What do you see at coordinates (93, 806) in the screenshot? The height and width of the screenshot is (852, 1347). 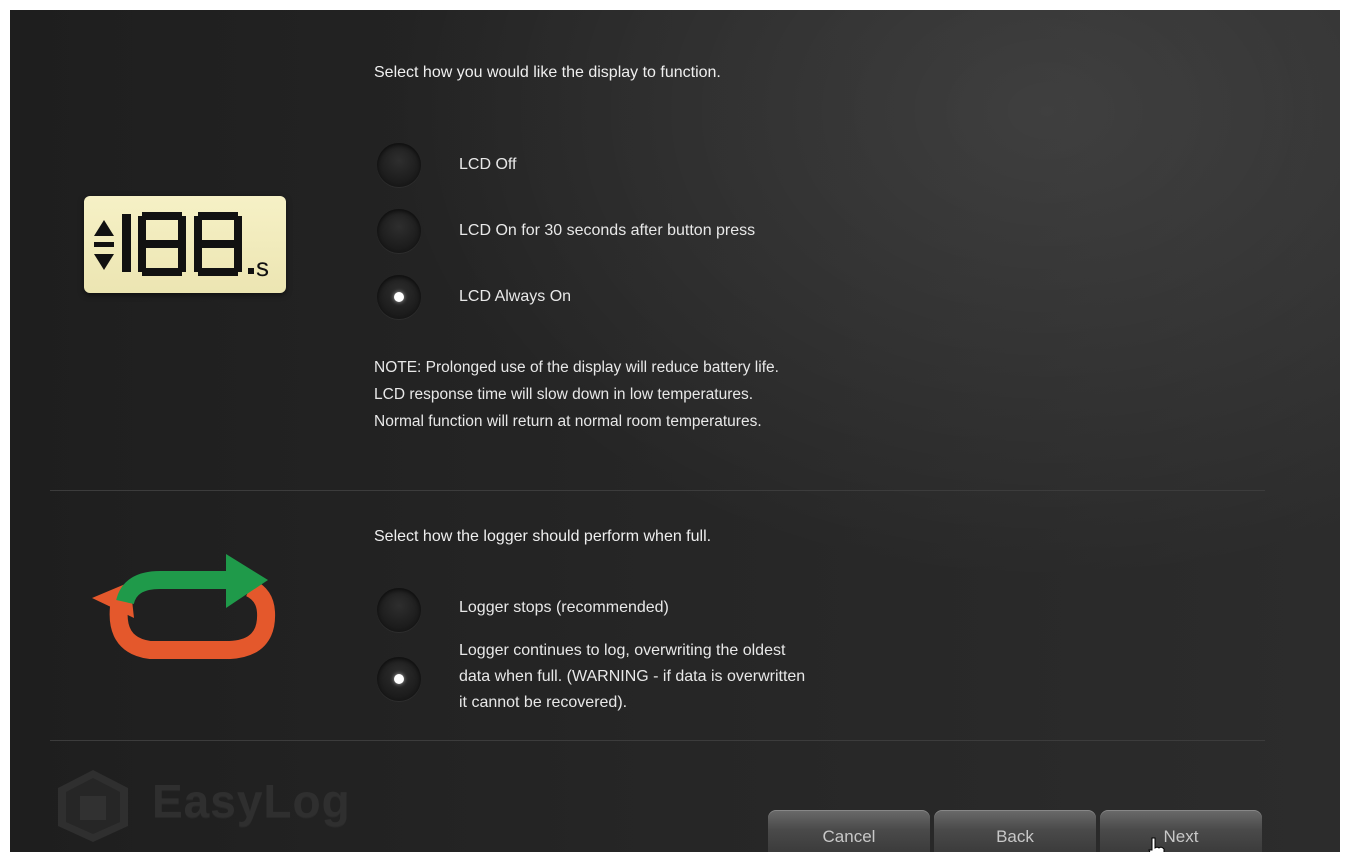 I see `easylog-logo-icon` at bounding box center [93, 806].